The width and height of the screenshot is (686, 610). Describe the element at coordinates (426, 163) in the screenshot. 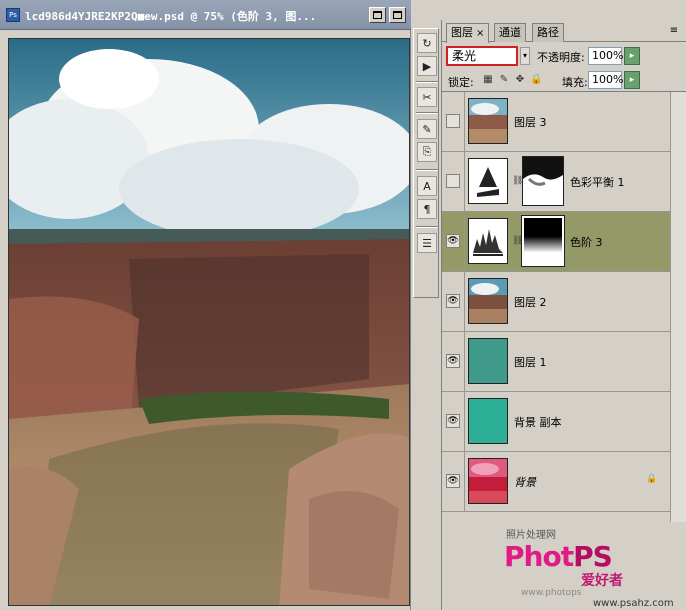

I see `panel-tool-strip: ↻ ▶ ✂ ✎ ⎘ A ¶ ☰` at that location.